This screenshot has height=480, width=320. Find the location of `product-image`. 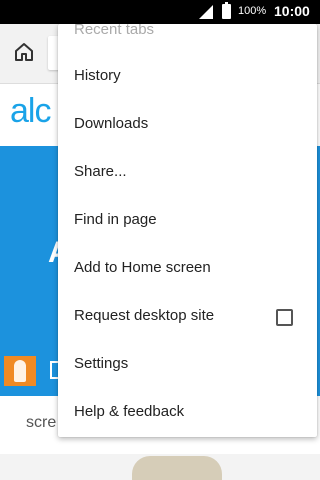

product-image is located at coordinates (177, 468).